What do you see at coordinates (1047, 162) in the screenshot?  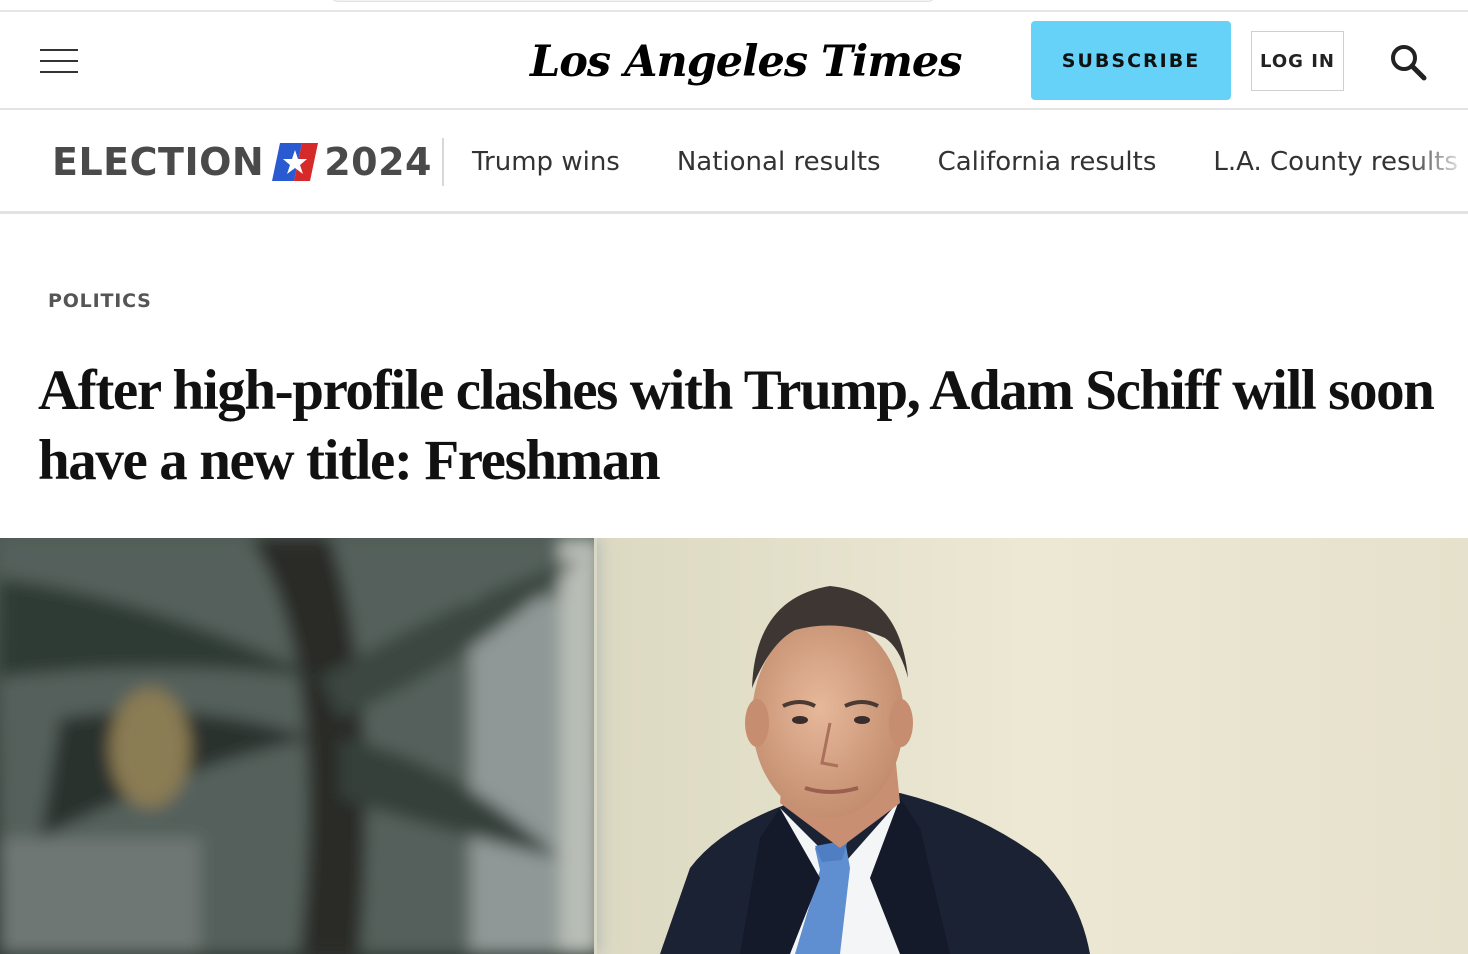 I see `nav-link-california-results: California results` at bounding box center [1047, 162].